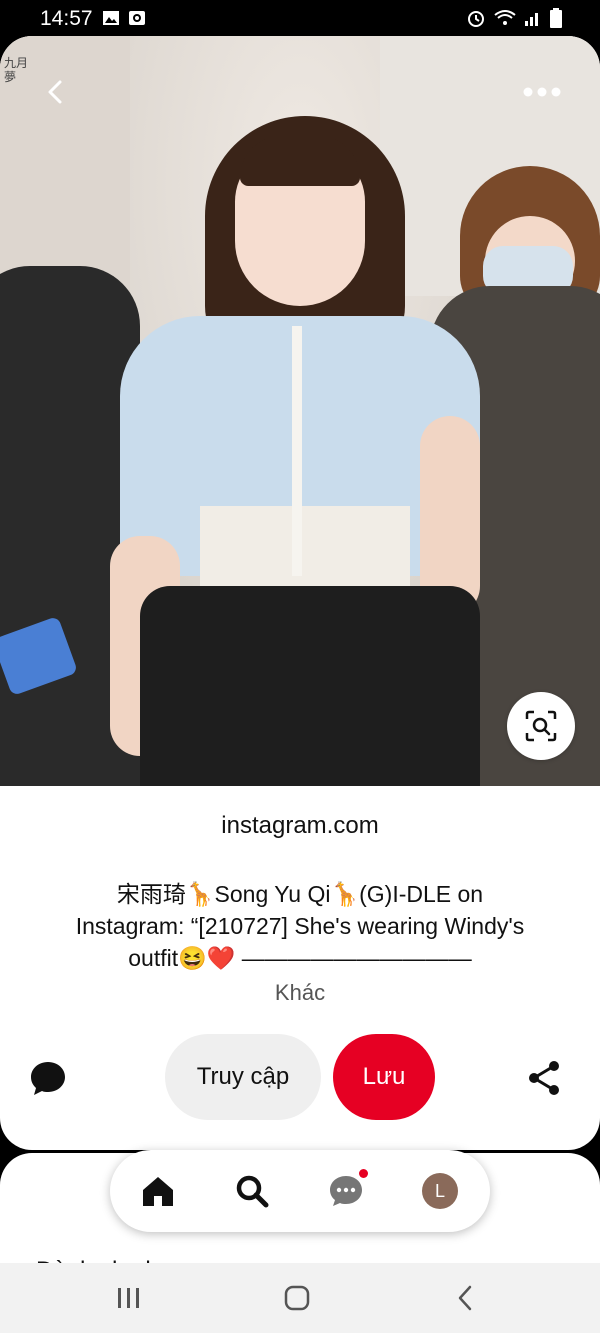  What do you see at coordinates (300, 993) in the screenshot?
I see `more-link: Khác` at bounding box center [300, 993].